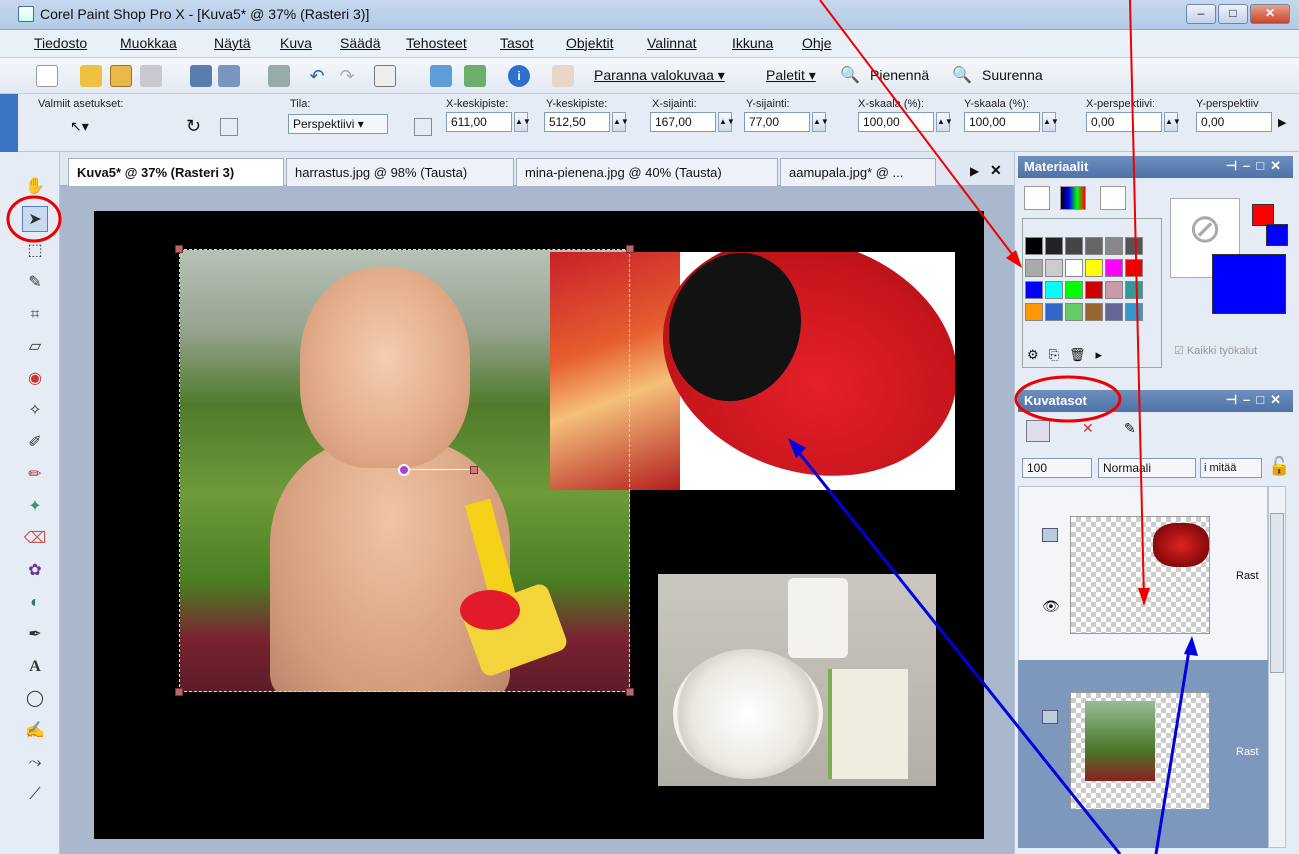 This screenshot has width=1299, height=854. Describe the element at coordinates (479, 122) in the screenshot. I see `x-center-input: 611,00` at that location.